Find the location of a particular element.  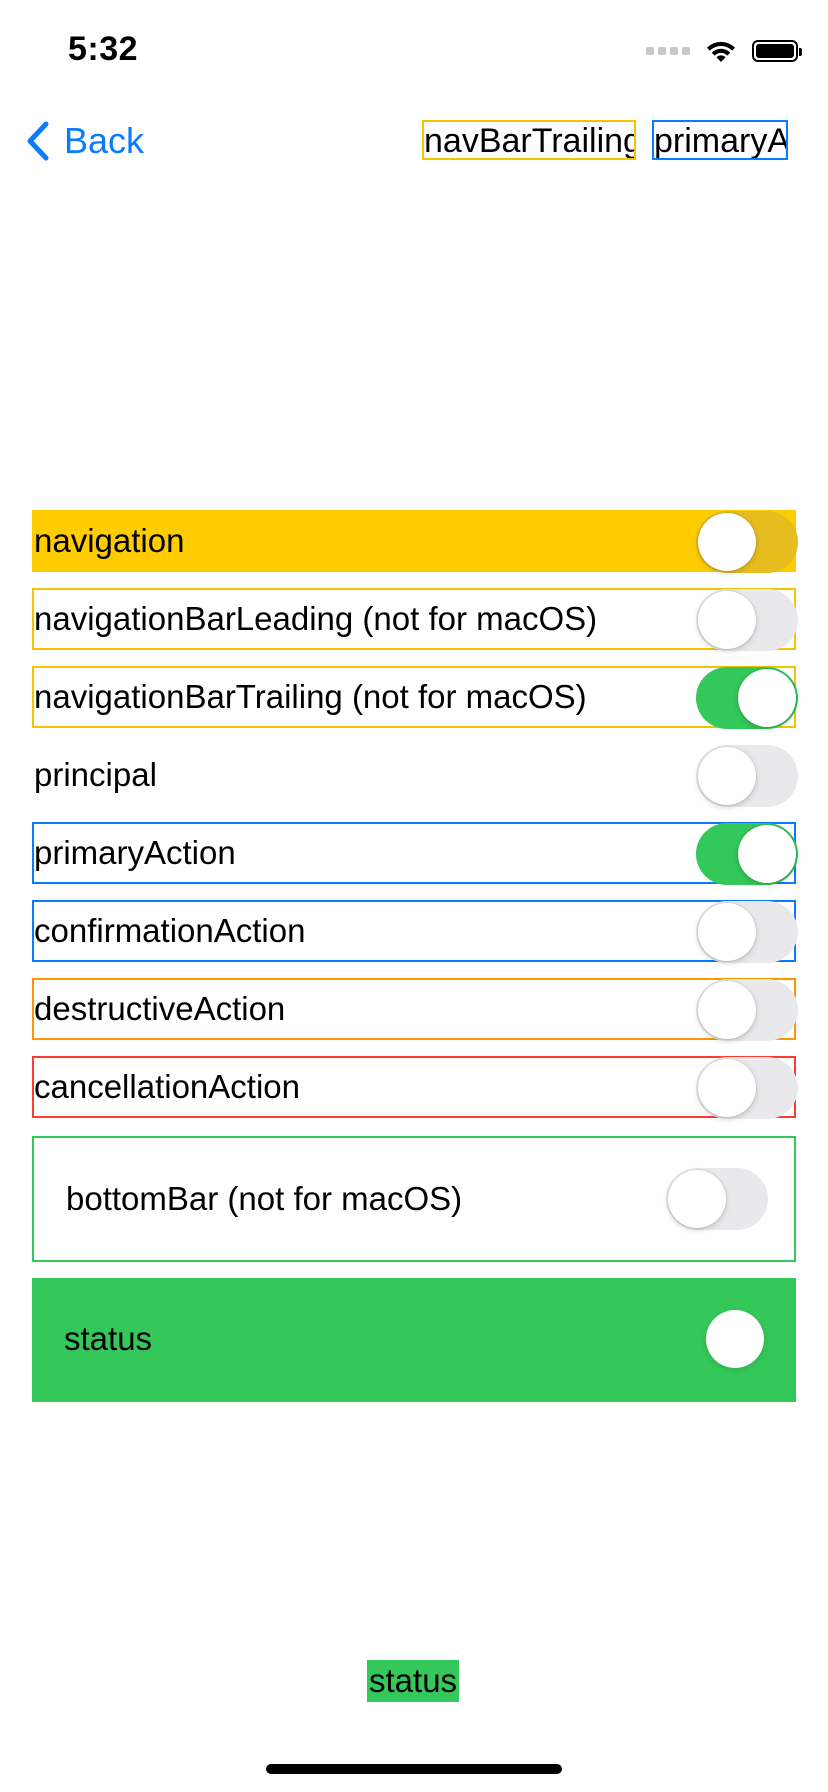

toggle-row-navigation-bar-leading: navigationBarLeading (not for macOS) is located at coordinates (415, 619).